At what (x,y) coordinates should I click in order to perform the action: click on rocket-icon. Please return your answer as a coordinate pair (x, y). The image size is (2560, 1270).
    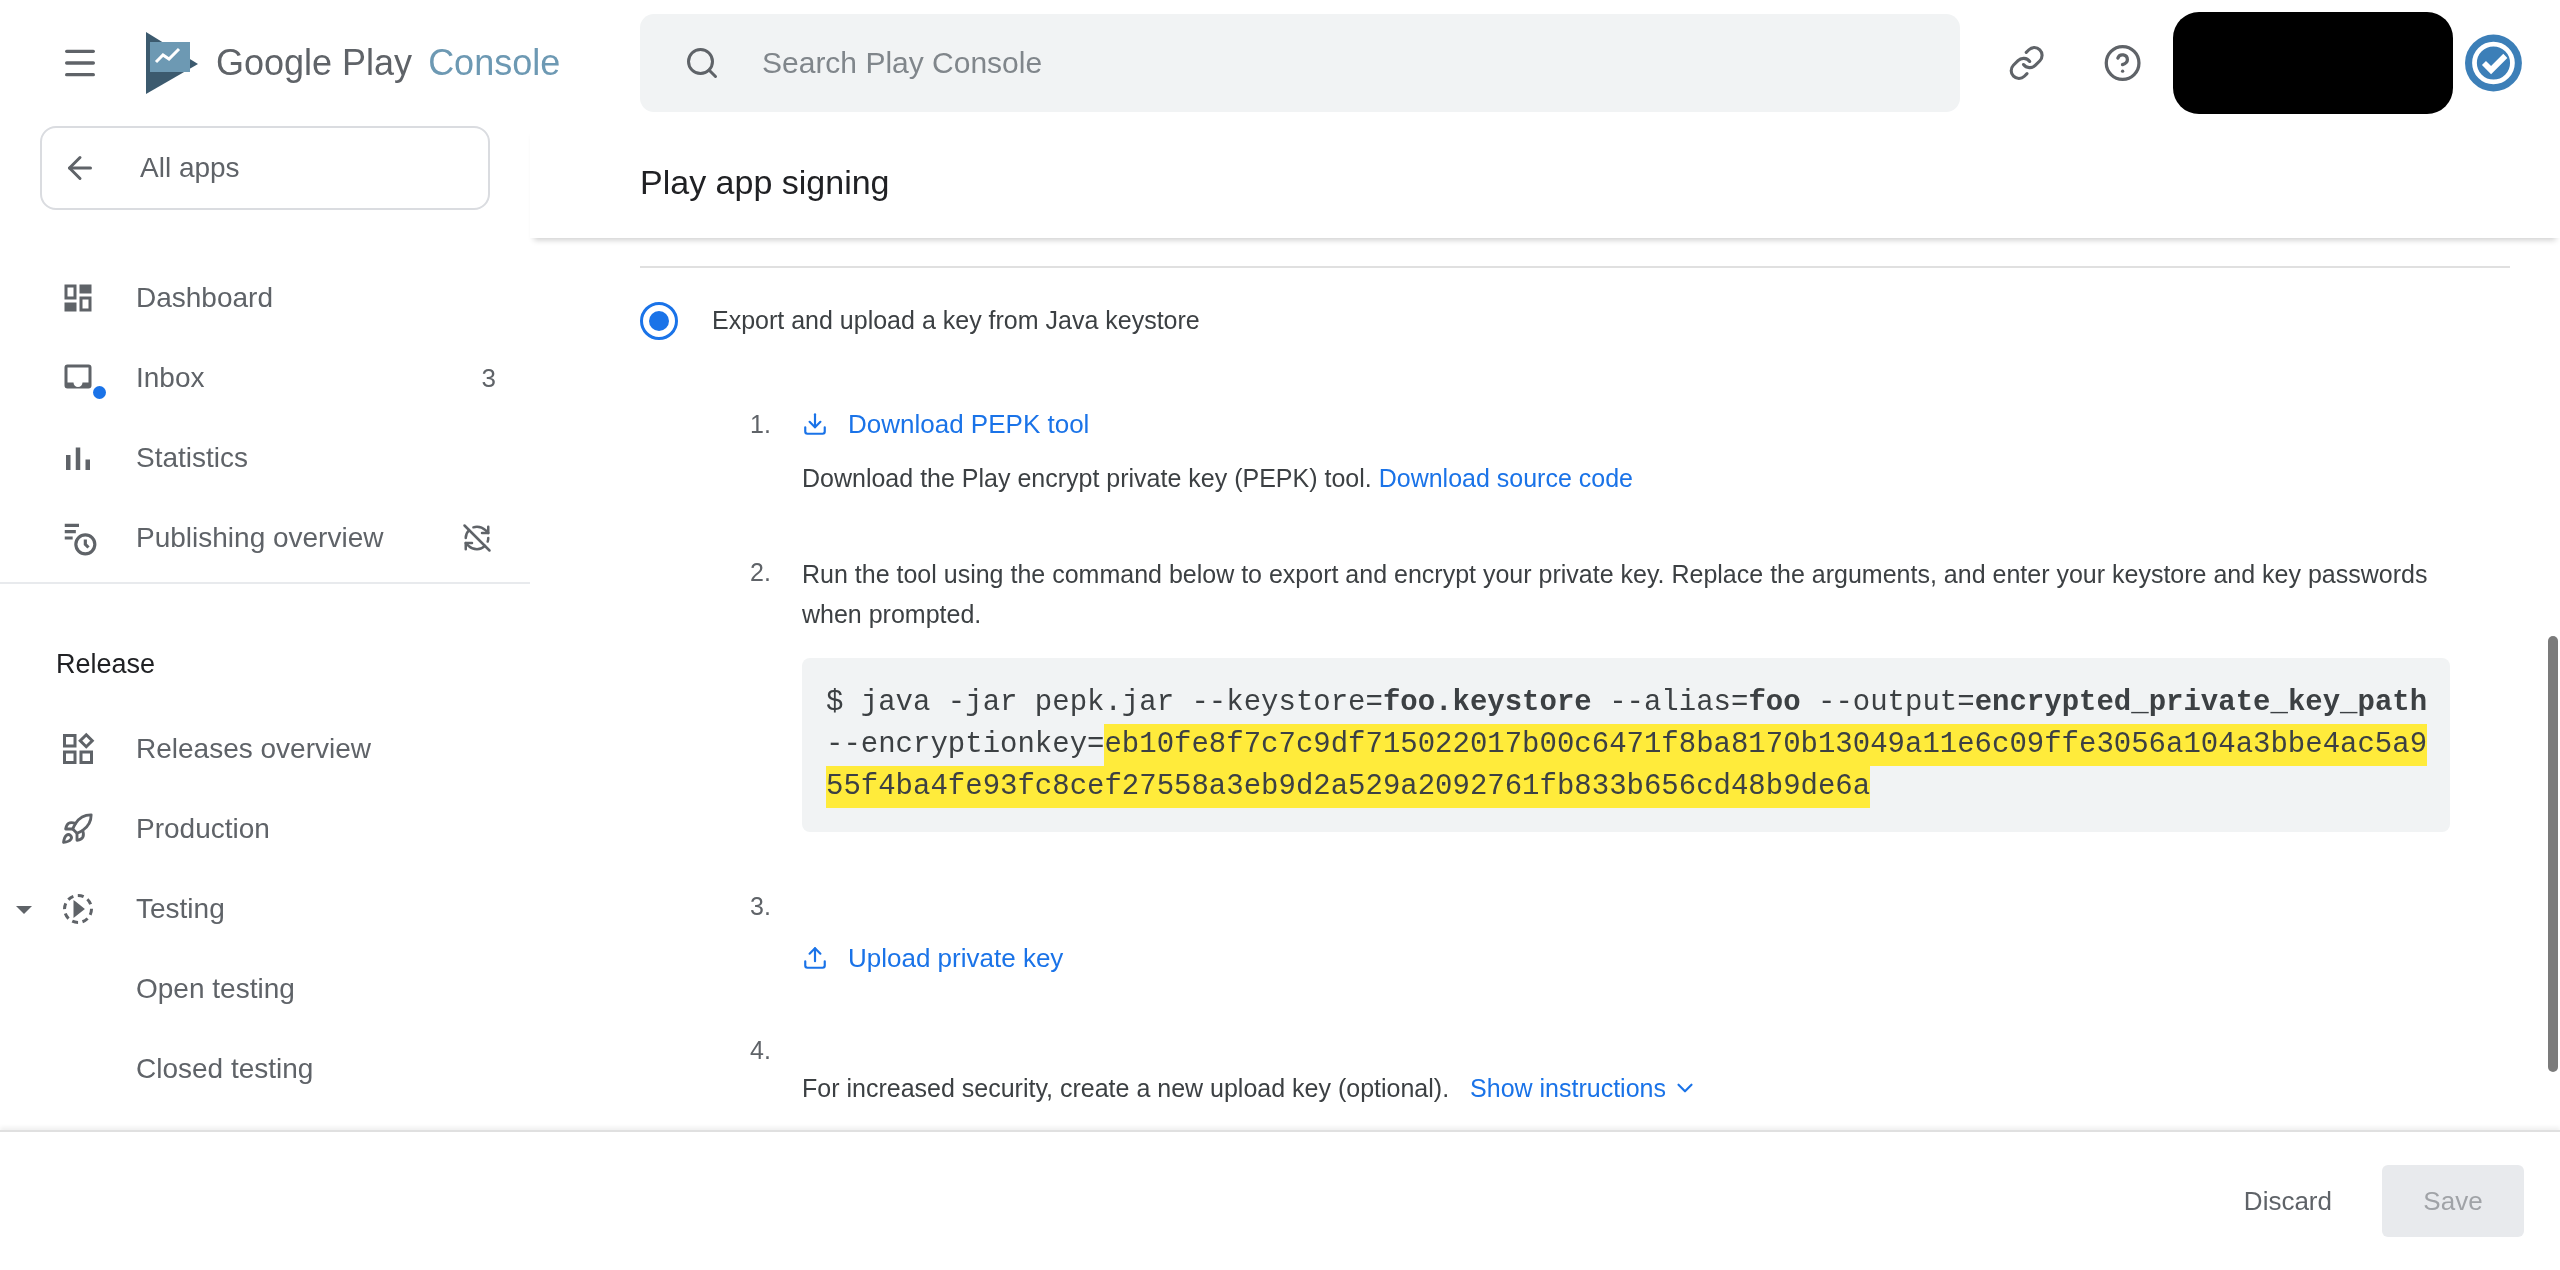
    Looking at the image, I should click on (77, 828).